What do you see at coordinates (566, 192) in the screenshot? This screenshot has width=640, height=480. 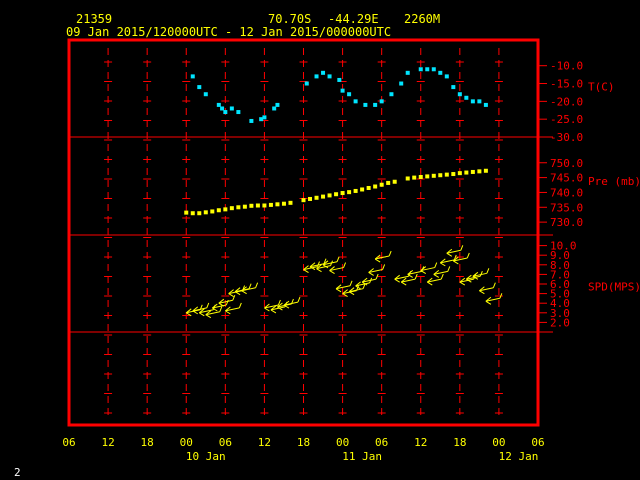 I see `pressure-y-tick-label: 740.0` at bounding box center [566, 192].